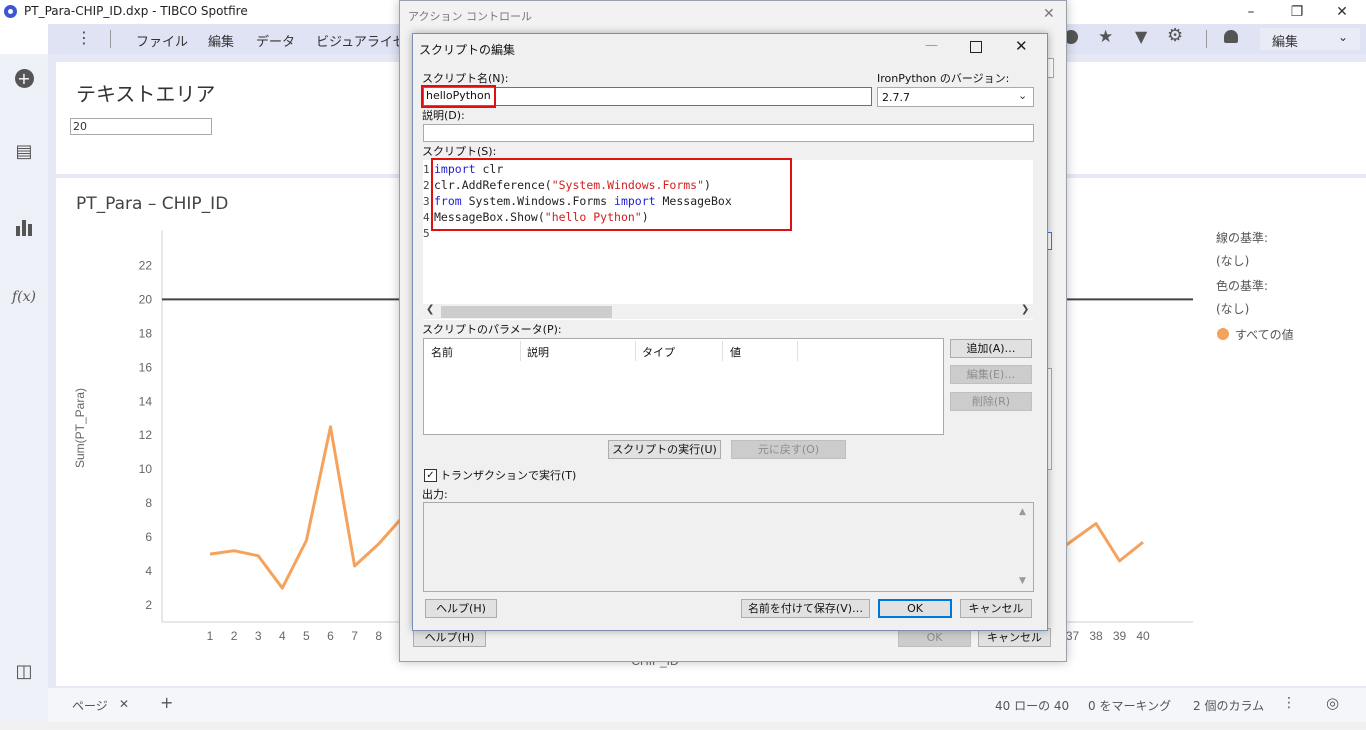 The image size is (1366, 730). Describe the element at coordinates (210, 636) in the screenshot. I see `x-tick-label: 1` at that location.